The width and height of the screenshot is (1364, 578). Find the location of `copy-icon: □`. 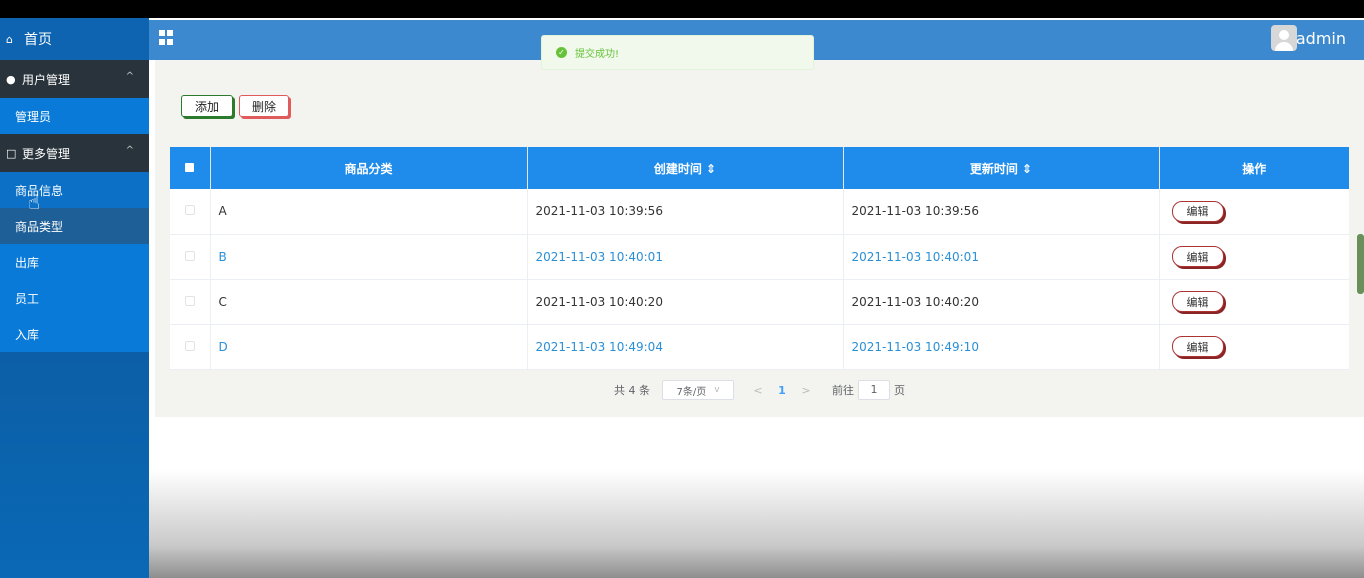

copy-icon: □ is located at coordinates (11, 153).